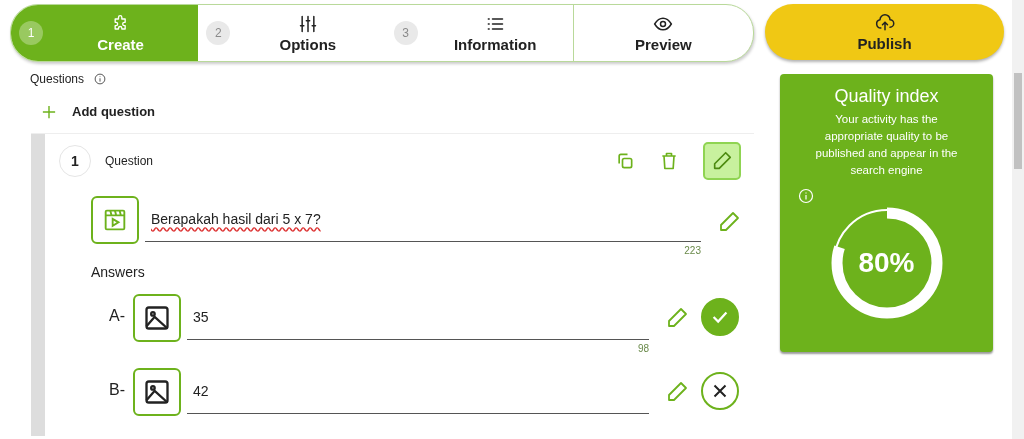 This screenshot has width=1024, height=439. I want to click on question-input: Berapakah hasil dari 5 x 7?, so click(423, 219).